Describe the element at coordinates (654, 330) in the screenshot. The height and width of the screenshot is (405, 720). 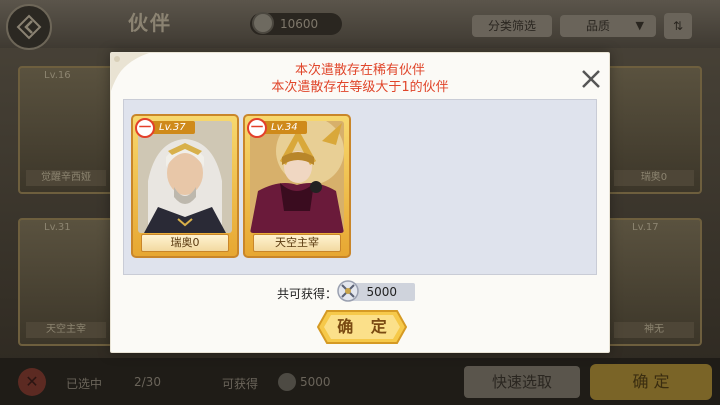
I see `card-name: 神无` at that location.